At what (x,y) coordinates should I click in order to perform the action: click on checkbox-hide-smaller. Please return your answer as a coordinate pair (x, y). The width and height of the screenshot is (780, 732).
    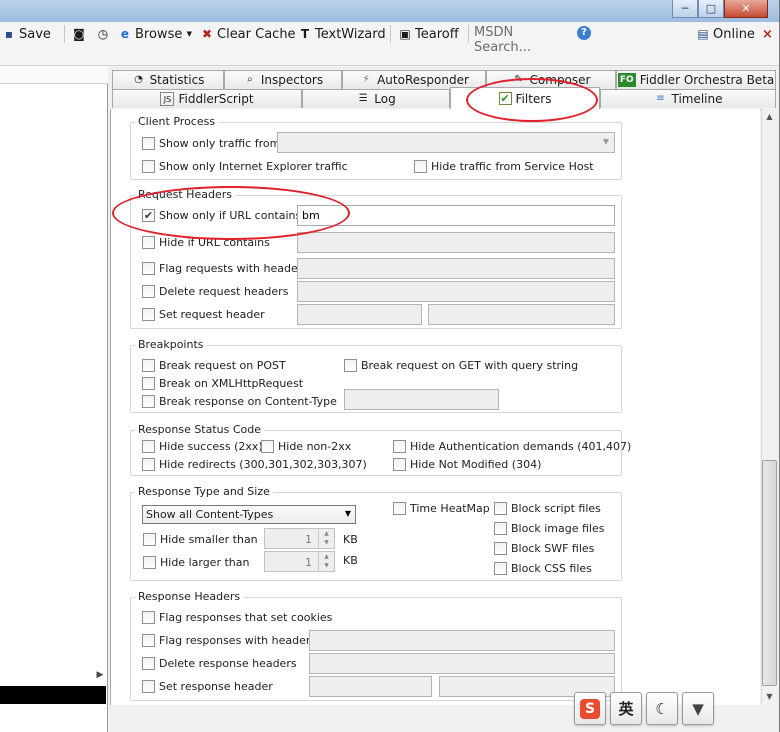
    Looking at the image, I should click on (149, 539).